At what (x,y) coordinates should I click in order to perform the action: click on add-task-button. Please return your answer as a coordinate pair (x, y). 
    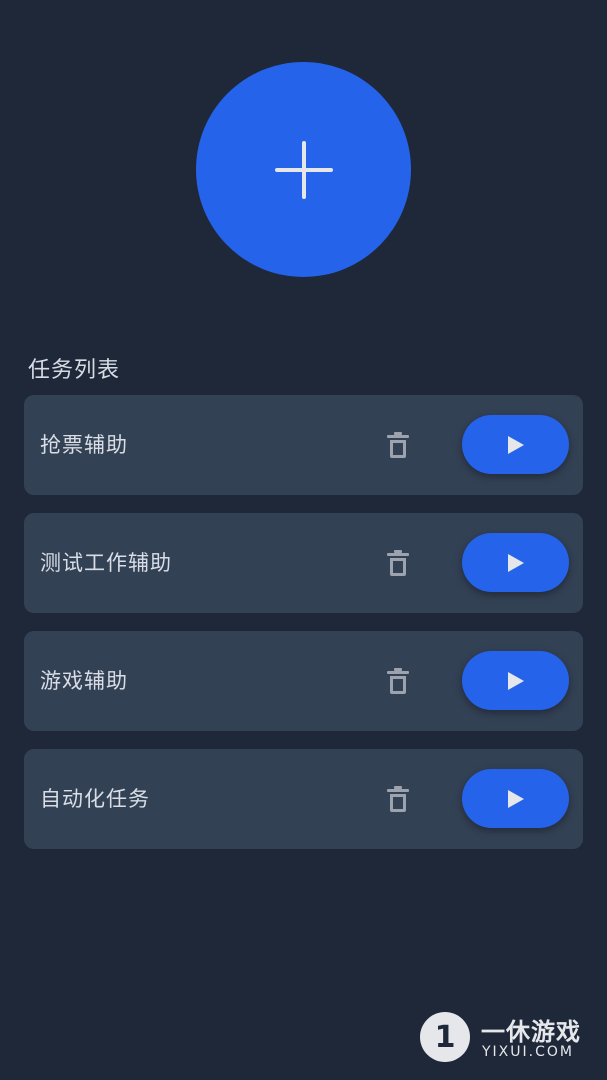
    Looking at the image, I should click on (303, 169).